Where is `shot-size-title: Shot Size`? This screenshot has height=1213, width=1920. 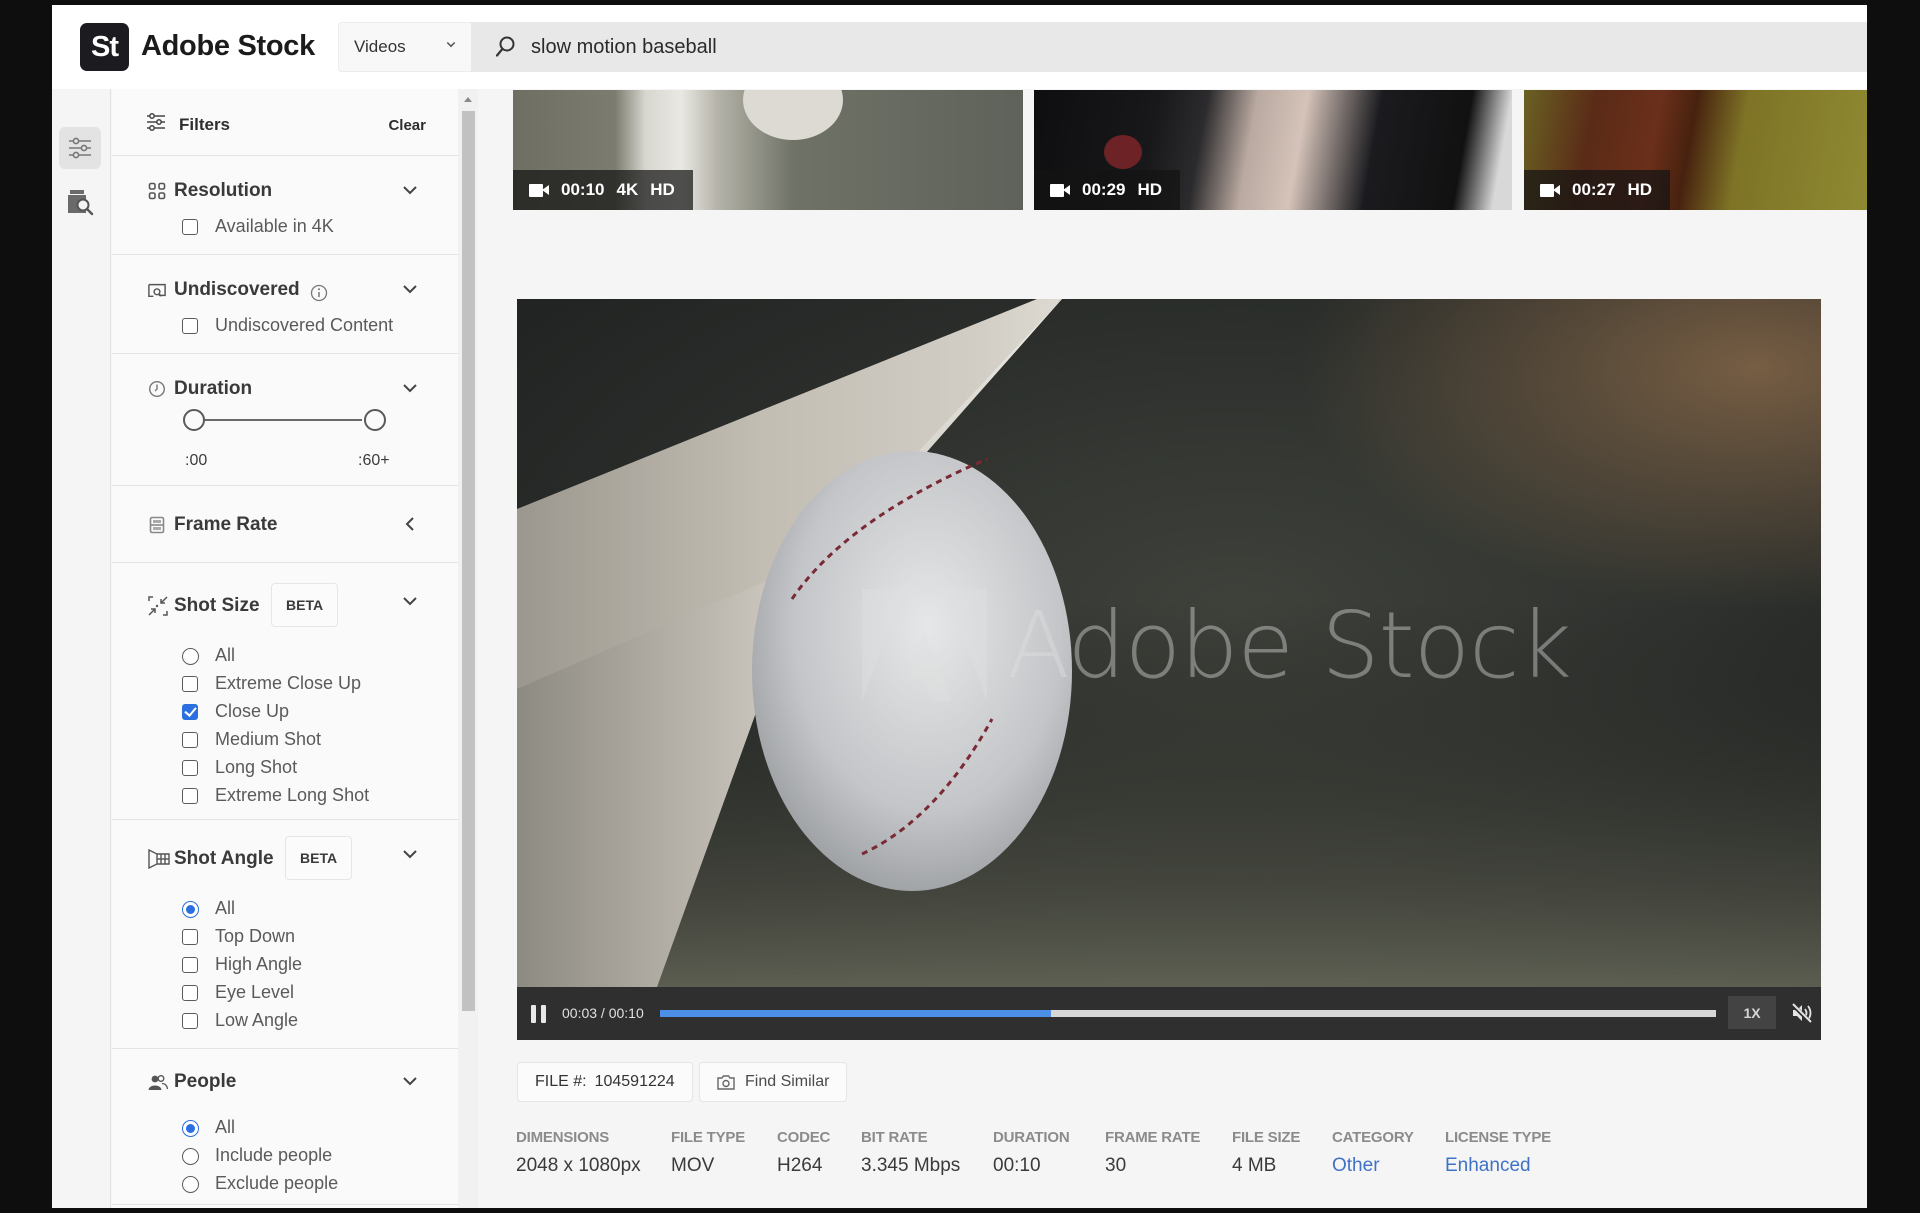
shot-size-title: Shot Size is located at coordinates (217, 605).